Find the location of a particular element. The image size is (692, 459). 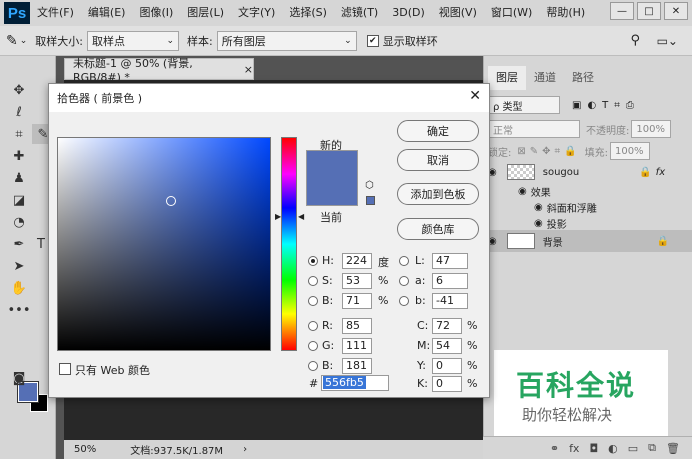

minimize-button: — is located at coordinates (622, 11).